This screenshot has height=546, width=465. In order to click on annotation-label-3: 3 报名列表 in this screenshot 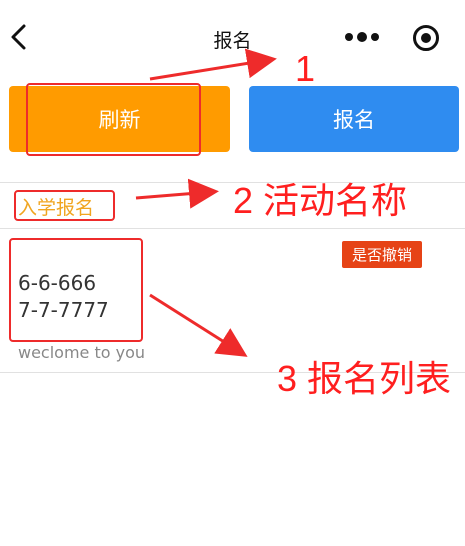, I will do `click(364, 378)`.